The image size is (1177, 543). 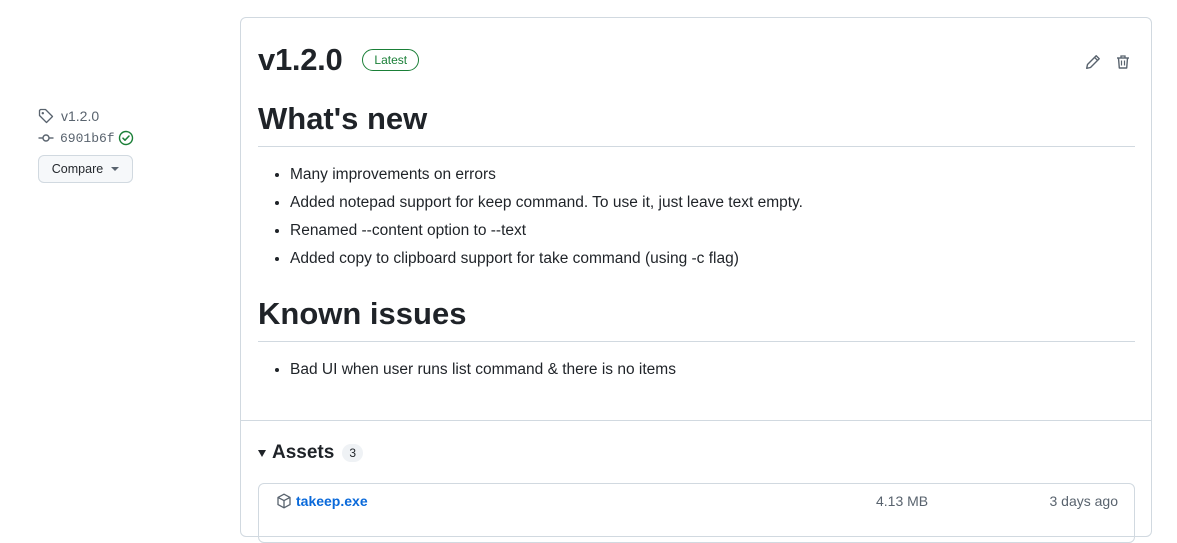 I want to click on delete-button, so click(x=1123, y=62).